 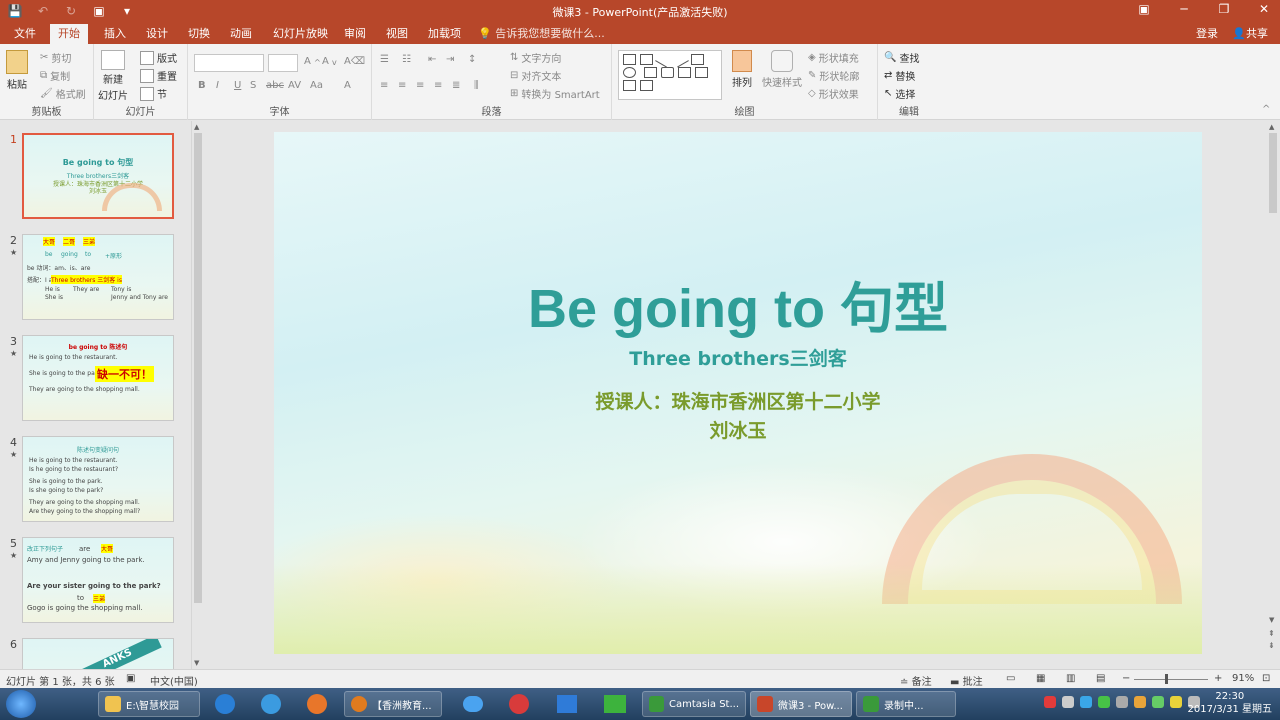 What do you see at coordinates (69, 34) in the screenshot?
I see `tab-home: 开始` at bounding box center [69, 34].